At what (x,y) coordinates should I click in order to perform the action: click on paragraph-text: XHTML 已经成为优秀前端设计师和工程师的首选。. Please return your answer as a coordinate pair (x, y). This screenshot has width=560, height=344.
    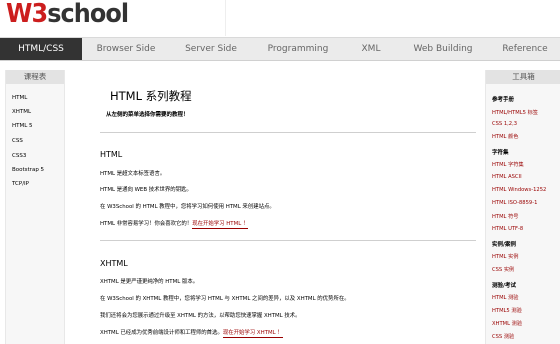
    Looking at the image, I should click on (161, 333).